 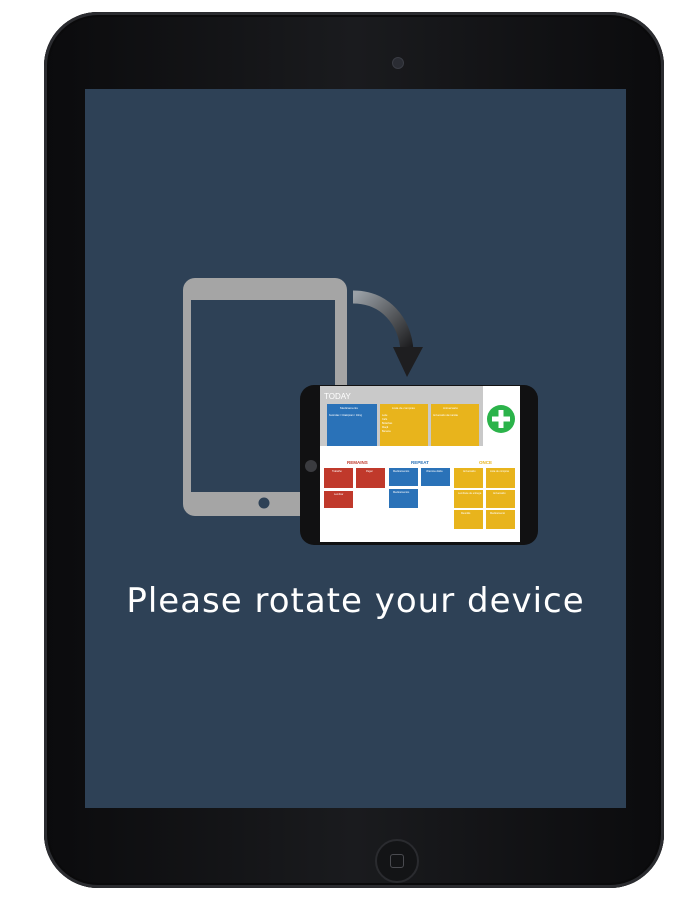 I want to click on svg-text: Bolachas, so click(x=387, y=423).